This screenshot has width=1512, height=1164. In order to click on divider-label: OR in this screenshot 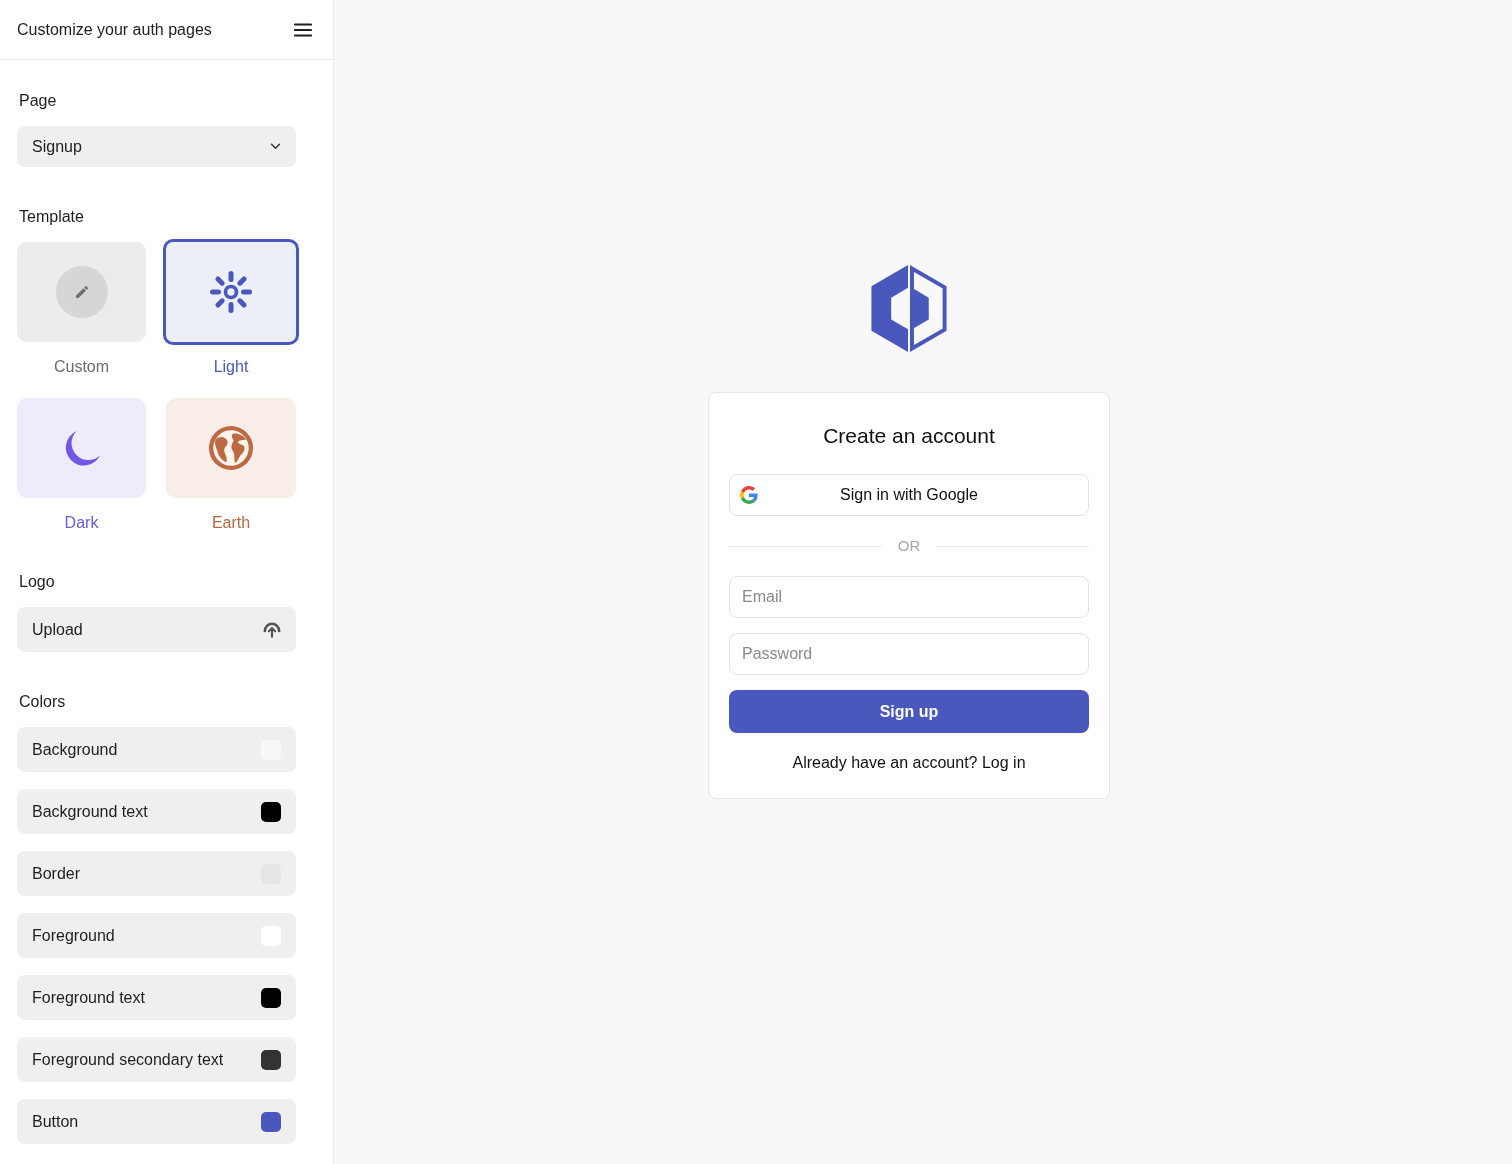, I will do `click(909, 546)`.